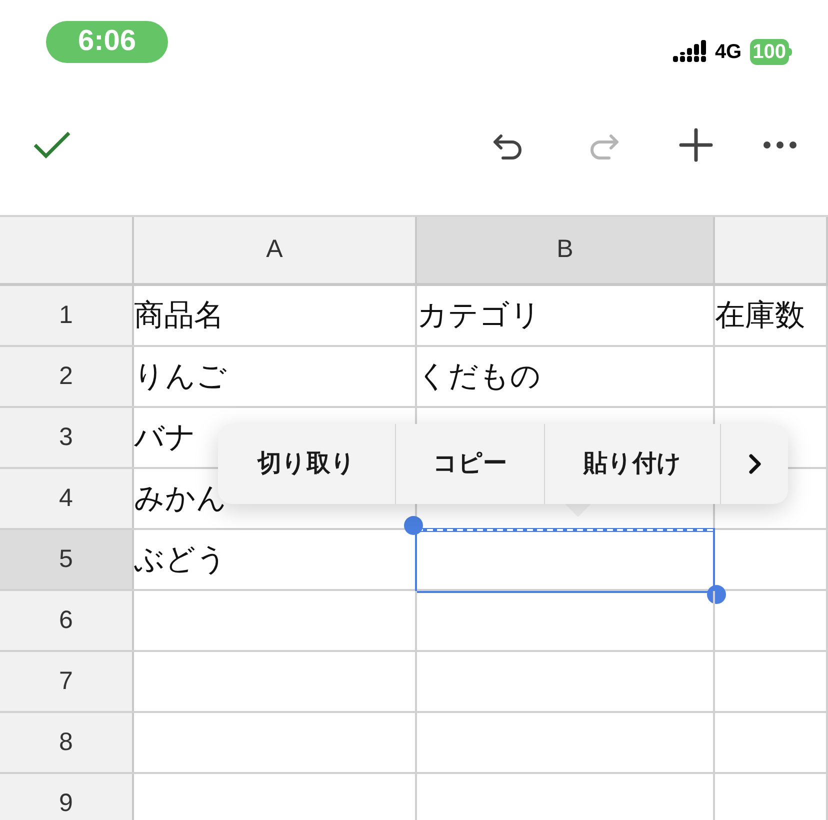 Image resolution: width=828 pixels, height=820 pixels. I want to click on column-header: B, so click(566, 250).